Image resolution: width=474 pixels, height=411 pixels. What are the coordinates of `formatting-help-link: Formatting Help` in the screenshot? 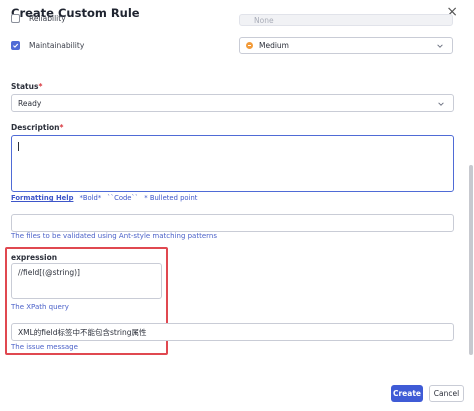 It's located at (42, 198).